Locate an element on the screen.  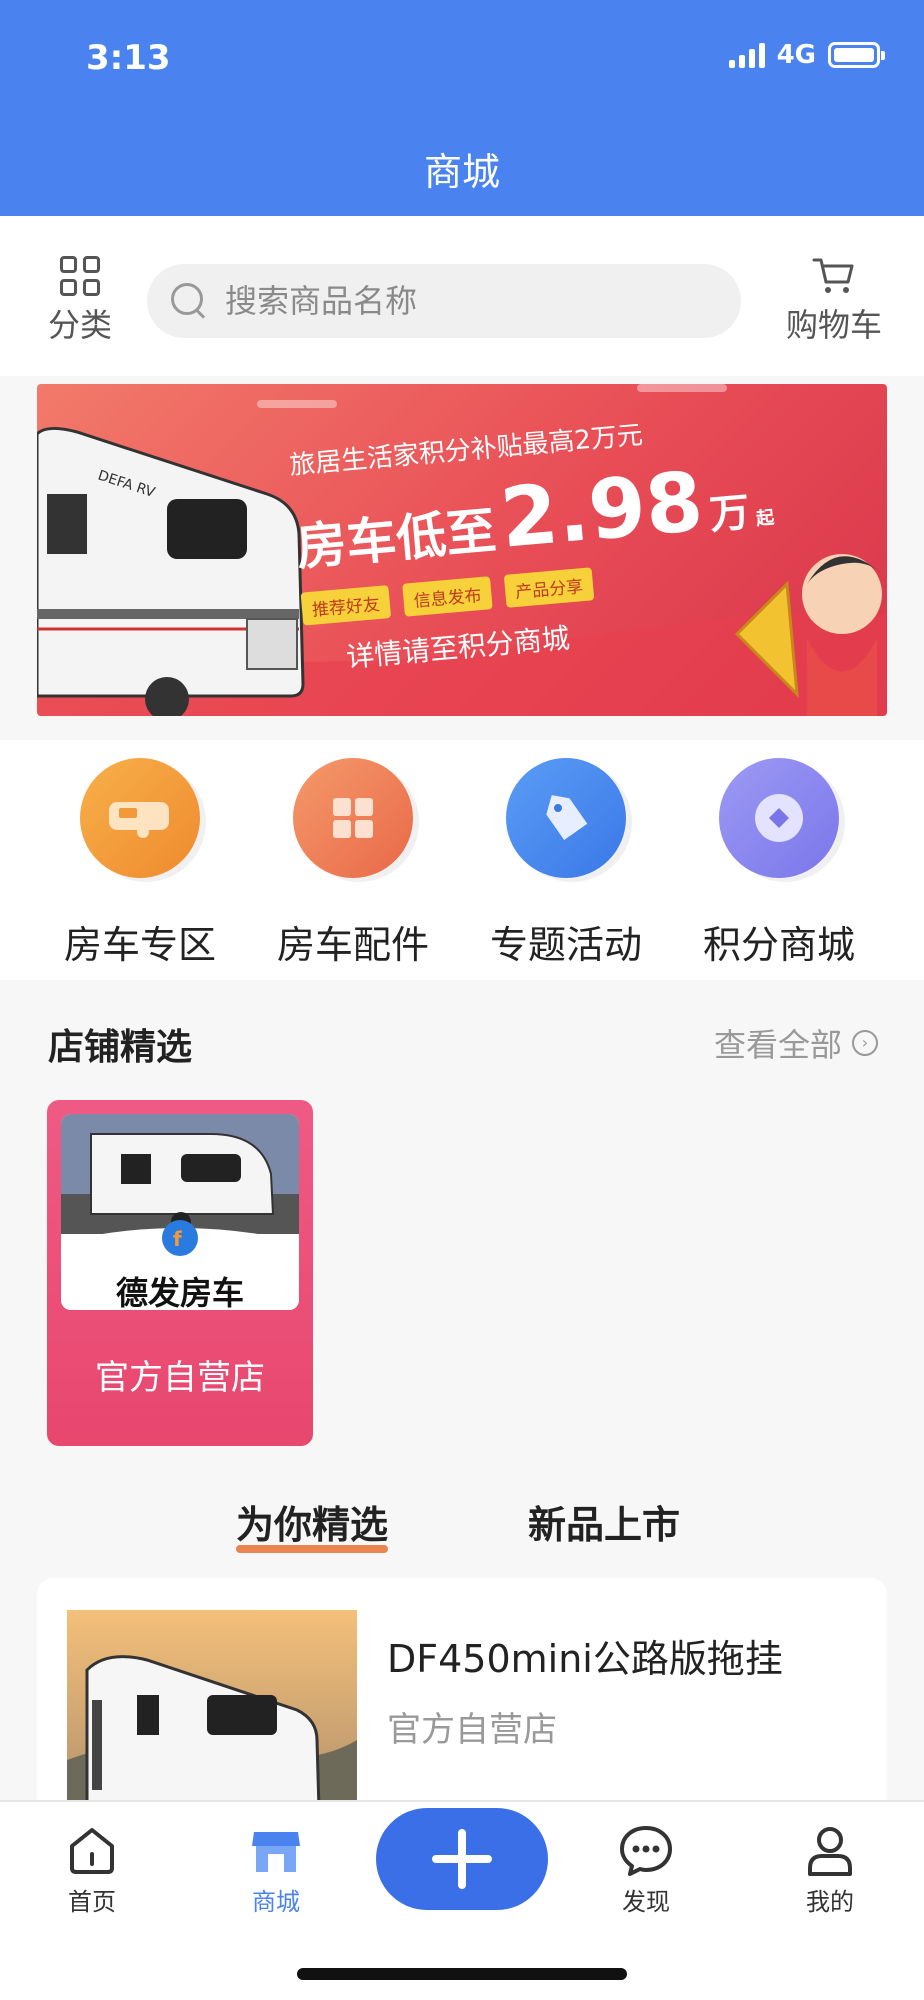
tabbar-discover: 发现 is located at coordinates (646, 1869).